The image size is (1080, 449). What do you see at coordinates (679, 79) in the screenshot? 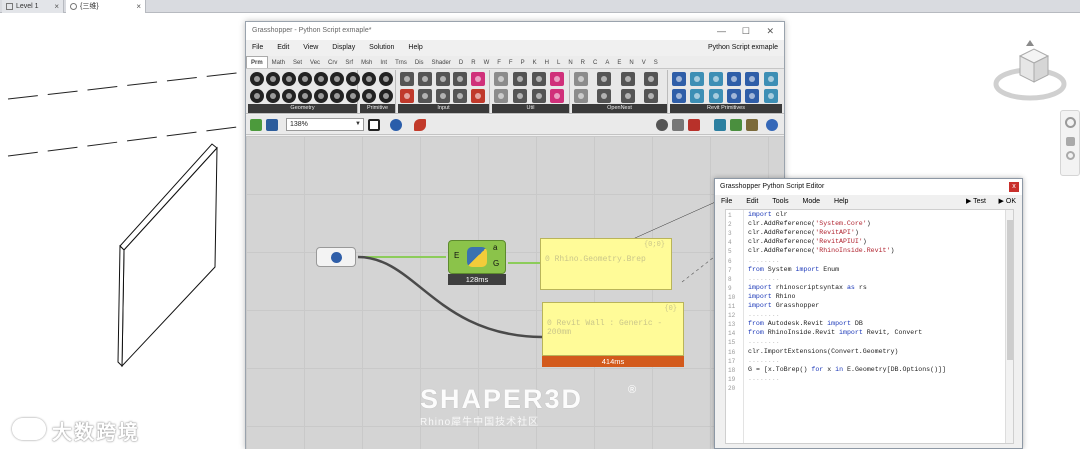
I see `revit-element-icon` at bounding box center [679, 79].